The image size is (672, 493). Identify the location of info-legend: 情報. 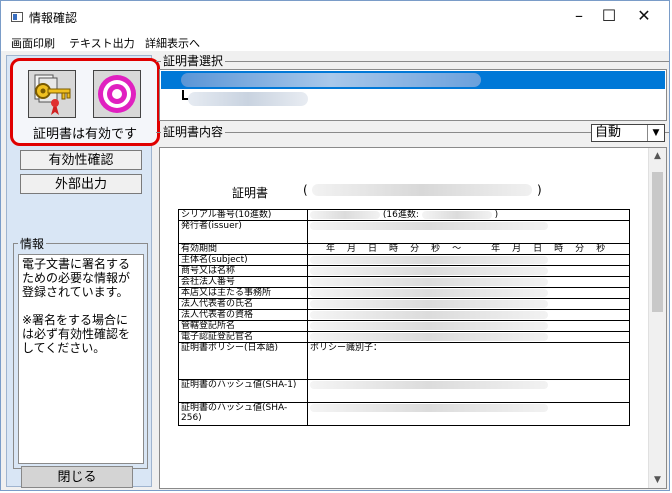
(32, 243).